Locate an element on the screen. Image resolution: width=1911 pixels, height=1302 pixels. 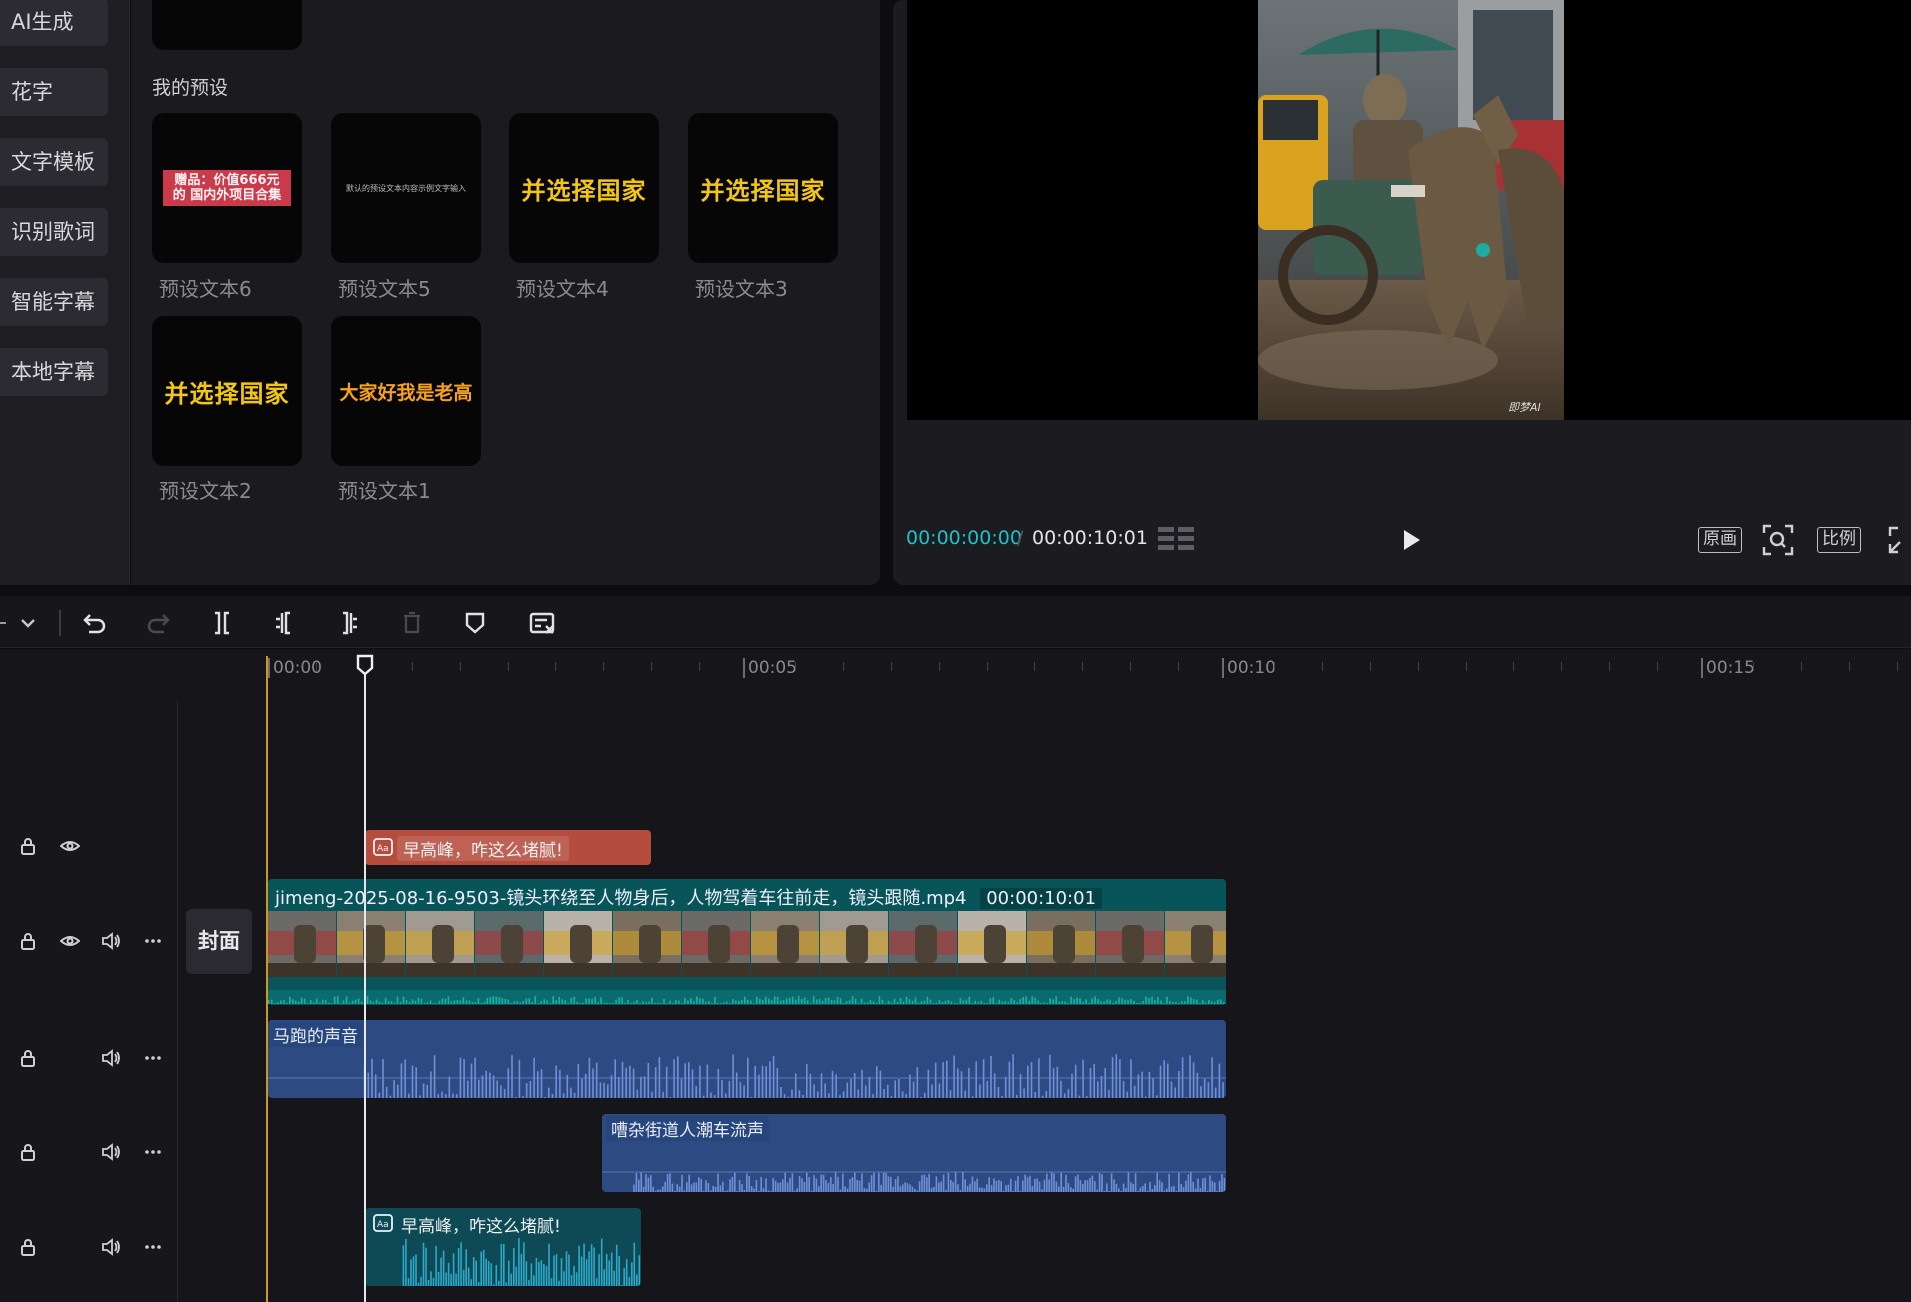
audio-clip-2: 嘈杂街道人潮车流声 is located at coordinates (914, 1153).